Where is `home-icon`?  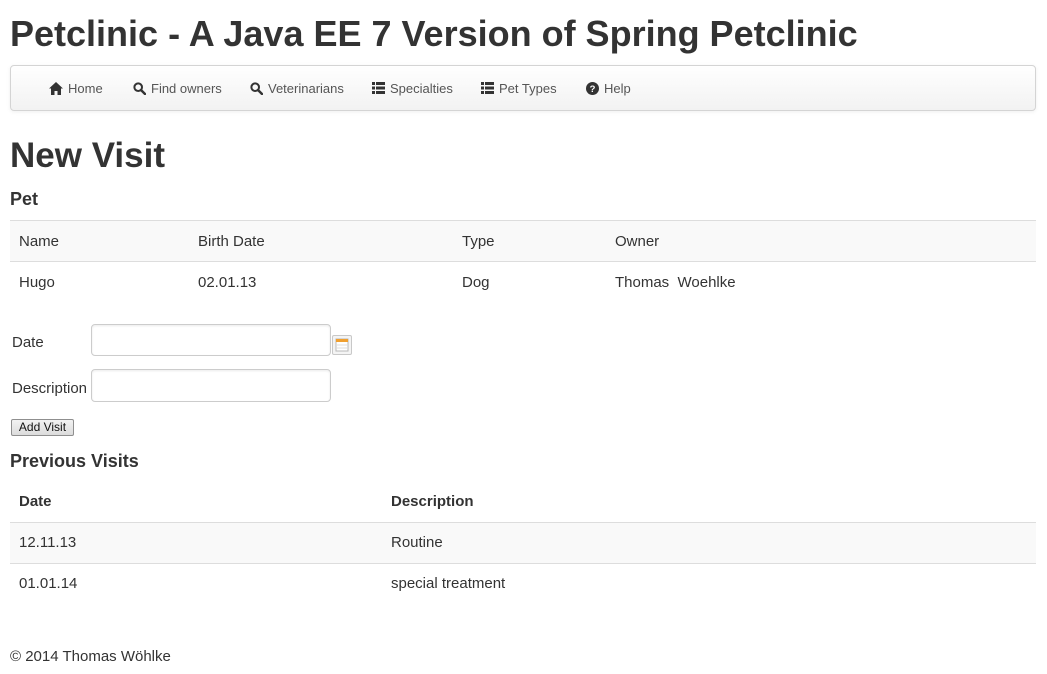
home-icon is located at coordinates (56, 88).